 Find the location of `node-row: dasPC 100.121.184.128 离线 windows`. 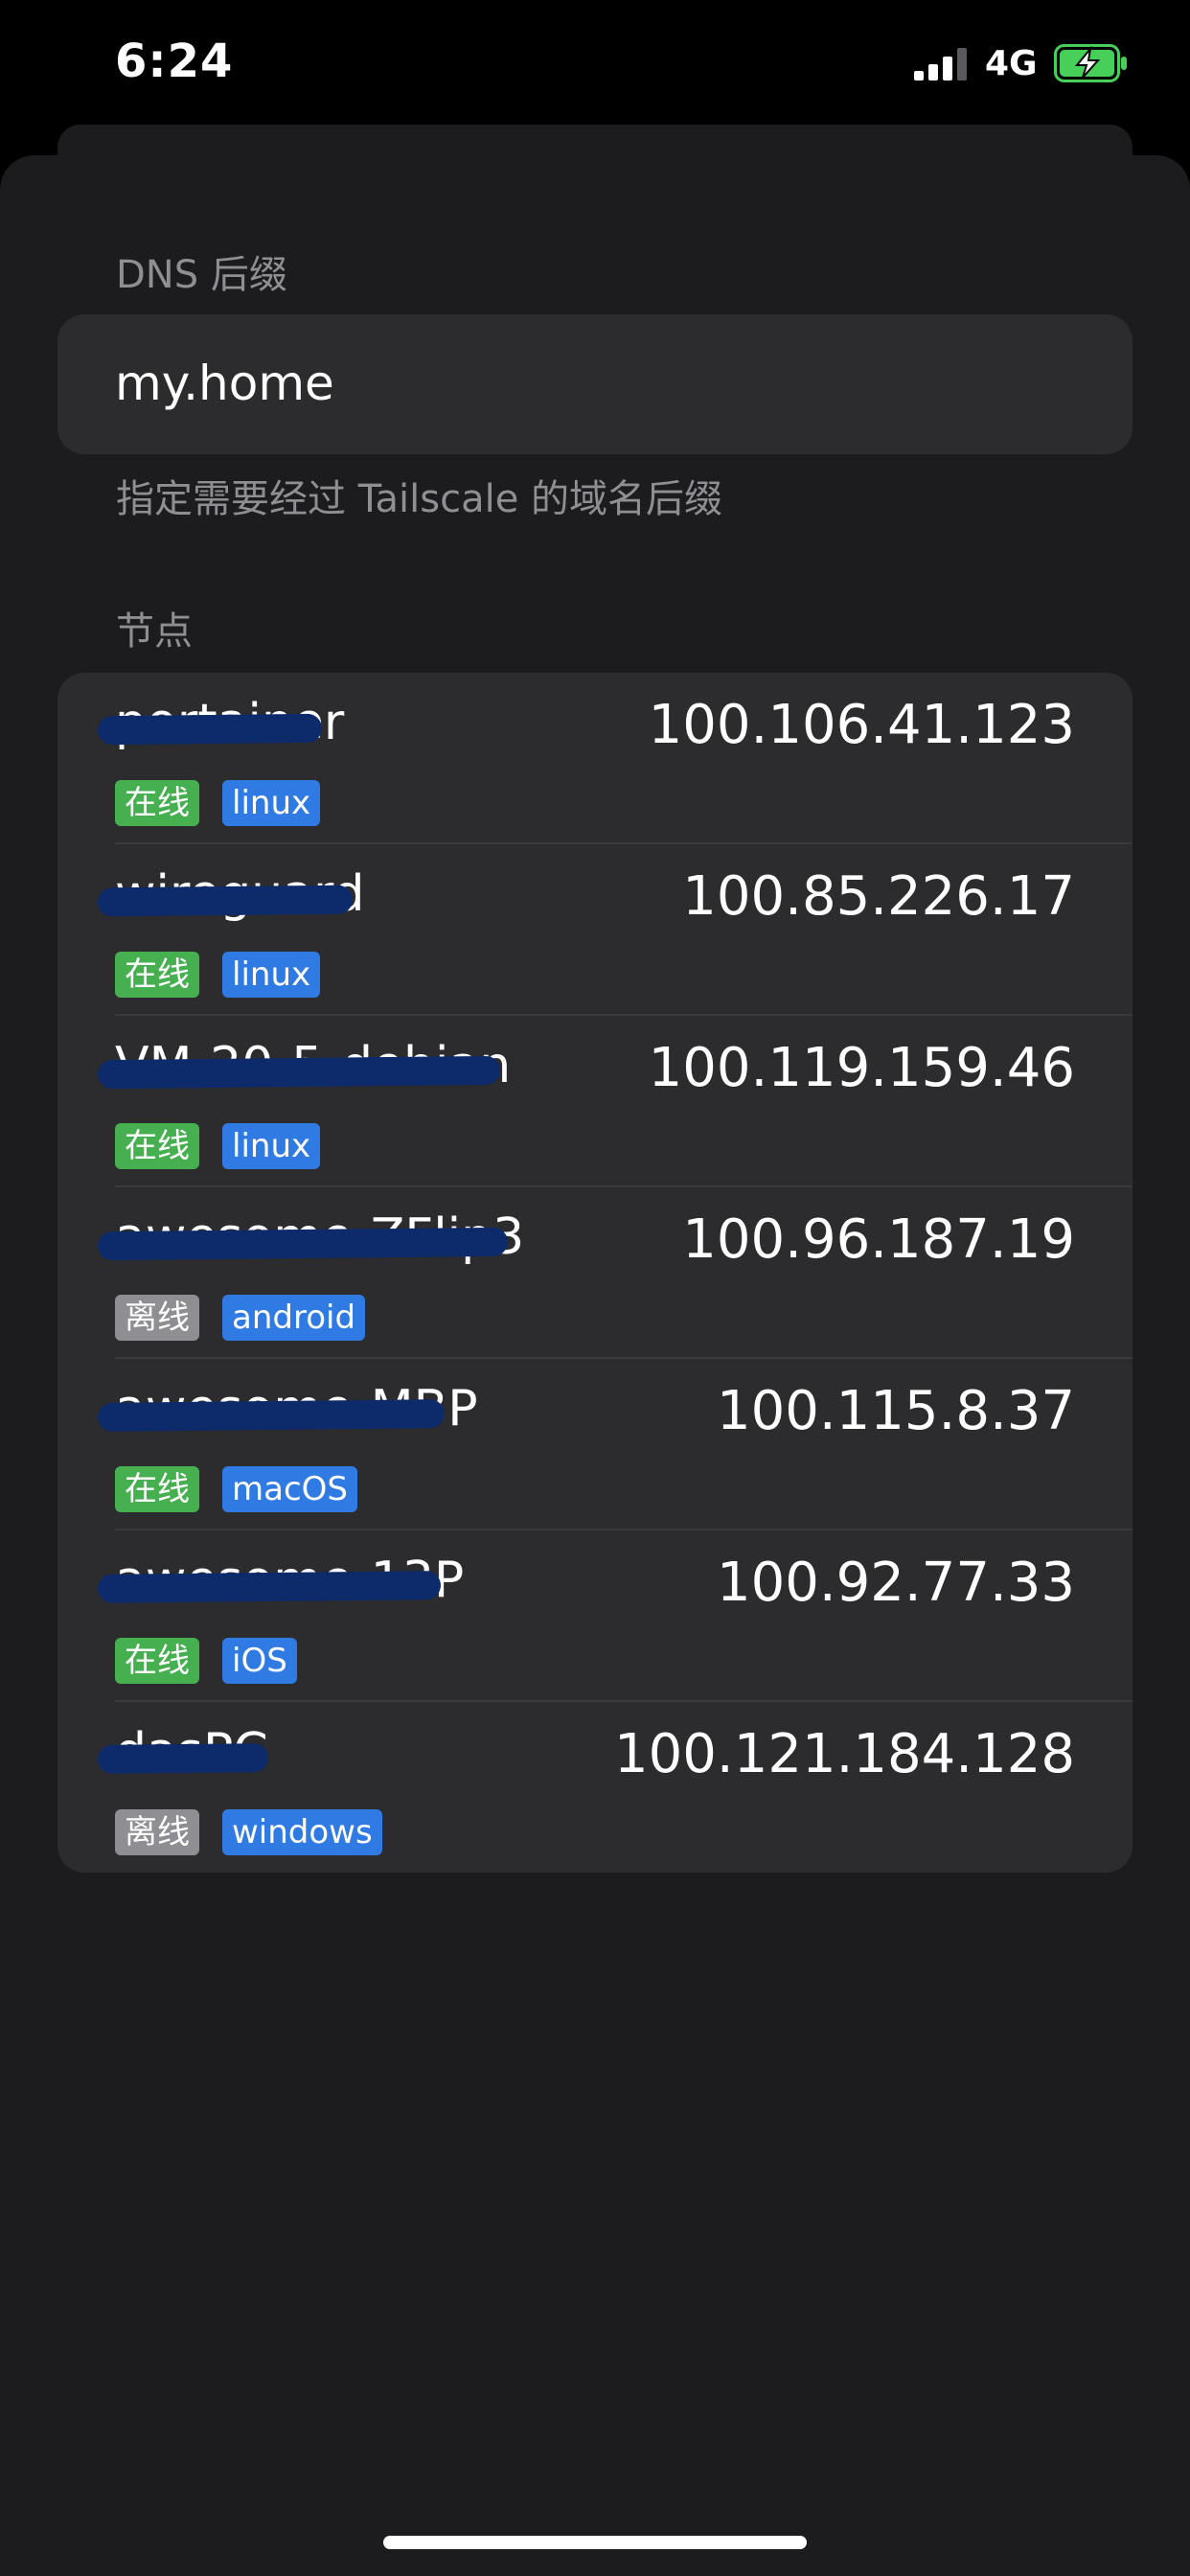

node-row: dasPC 100.121.184.128 离线 windows is located at coordinates (595, 1787).